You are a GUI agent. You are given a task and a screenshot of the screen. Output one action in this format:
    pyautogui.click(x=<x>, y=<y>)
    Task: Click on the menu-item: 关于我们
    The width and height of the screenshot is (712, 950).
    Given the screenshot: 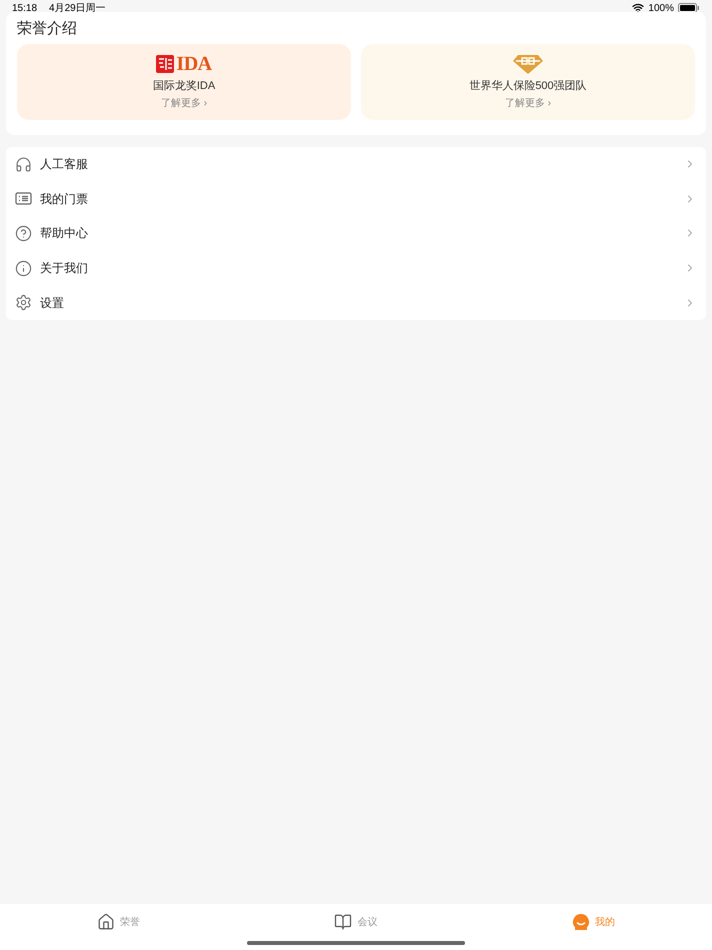 What is the action you would take?
    pyautogui.click(x=356, y=268)
    